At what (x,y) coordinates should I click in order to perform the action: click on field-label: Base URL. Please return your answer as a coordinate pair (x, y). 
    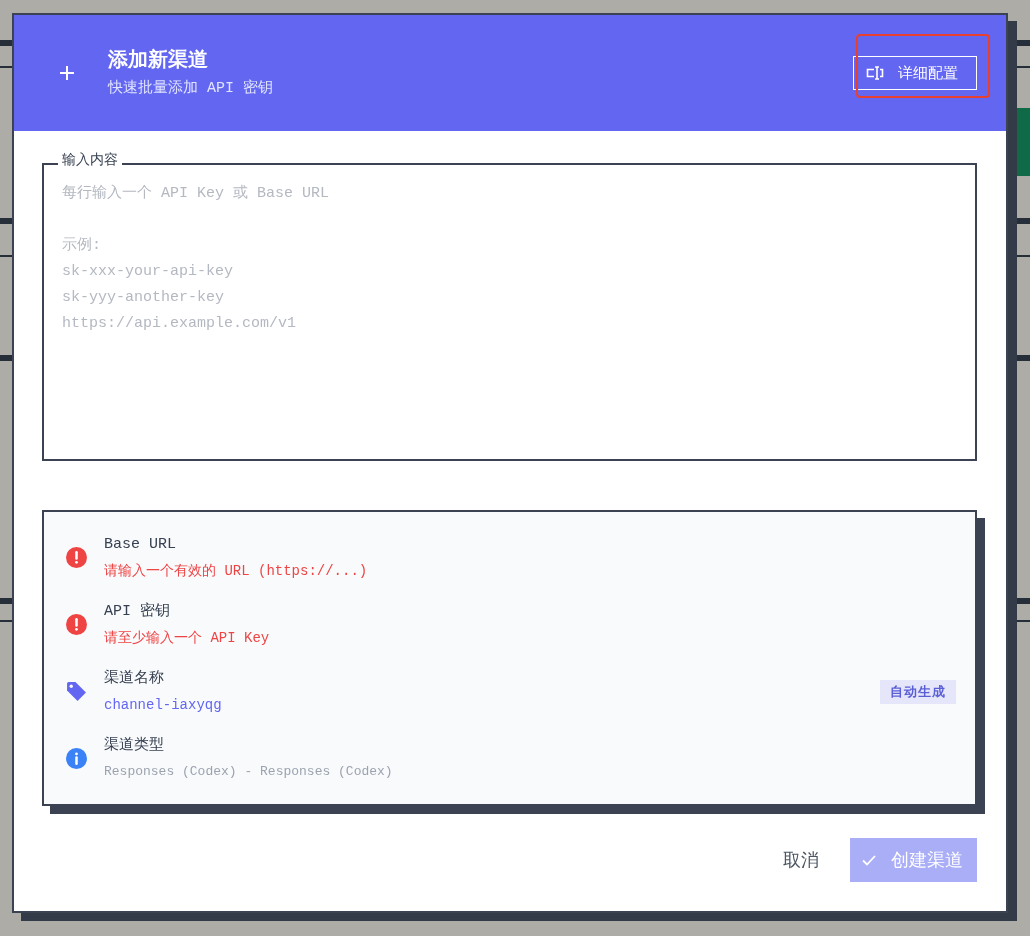
    Looking at the image, I should click on (140, 544).